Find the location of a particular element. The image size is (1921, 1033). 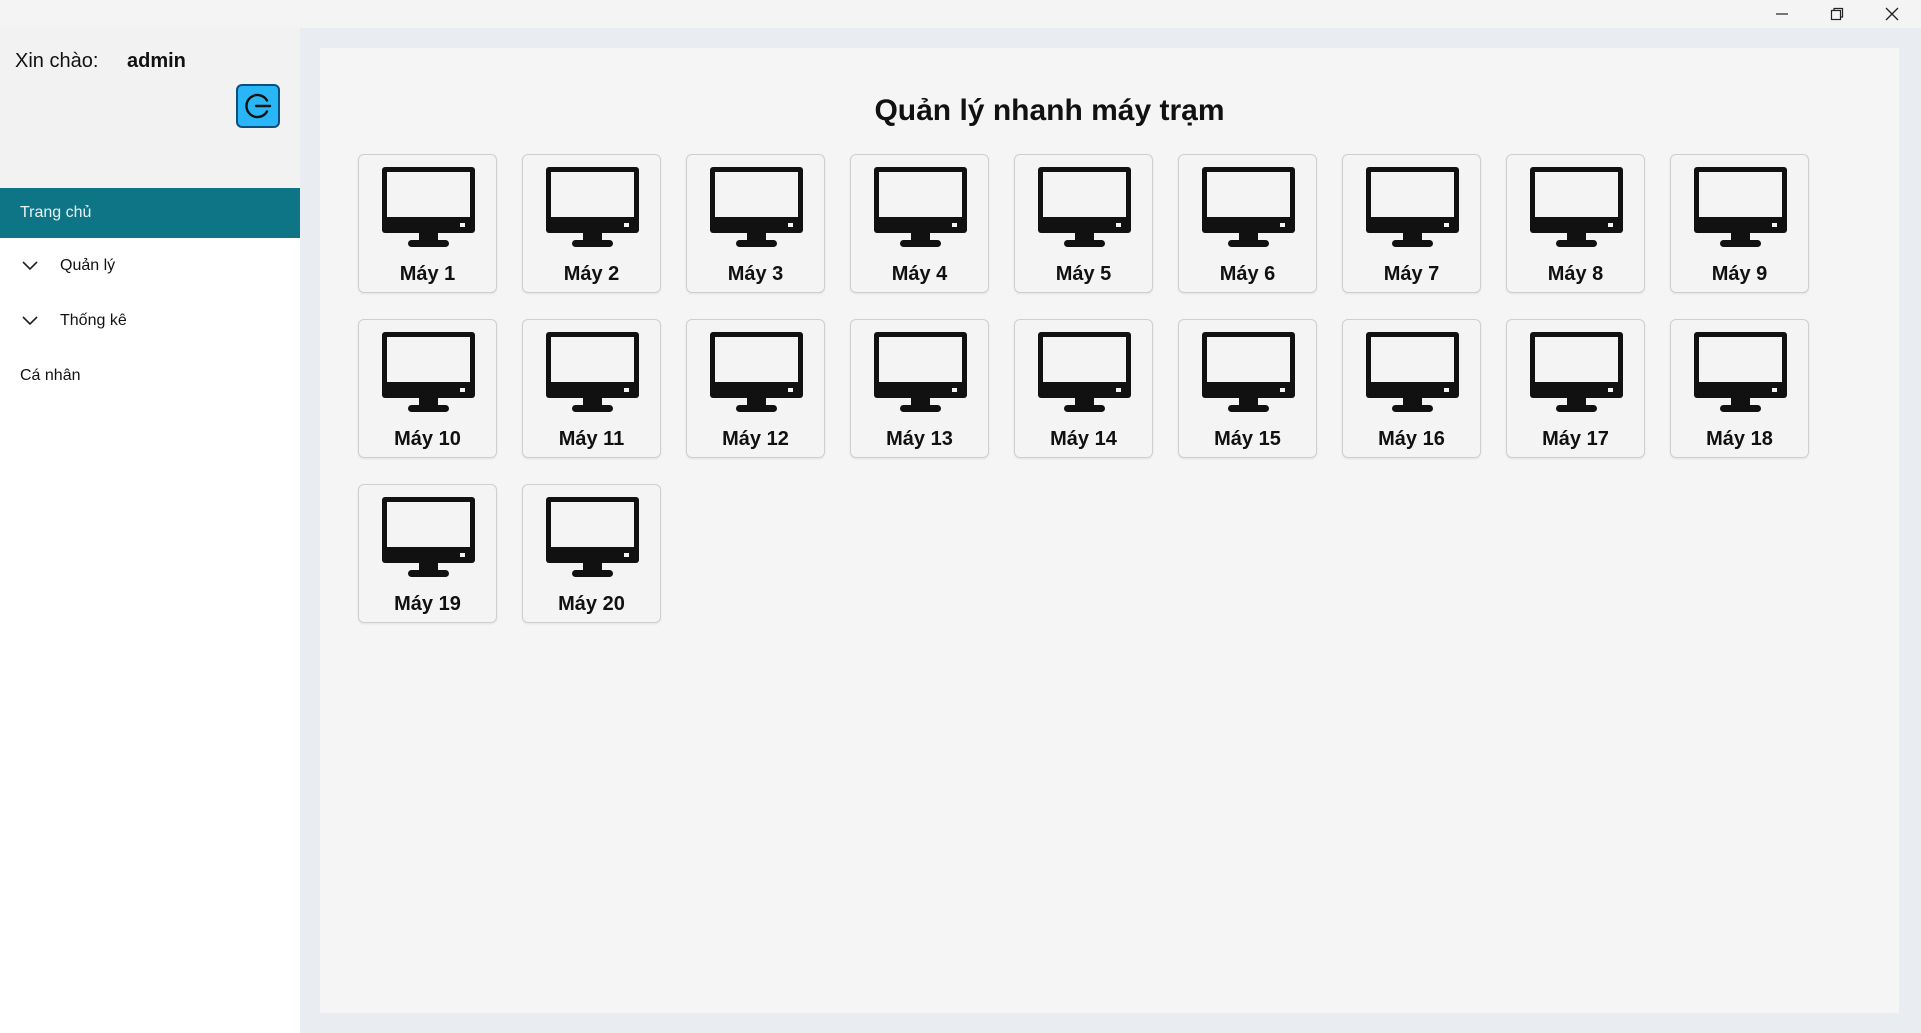

machine-tile: Máy 2 is located at coordinates (591, 223).